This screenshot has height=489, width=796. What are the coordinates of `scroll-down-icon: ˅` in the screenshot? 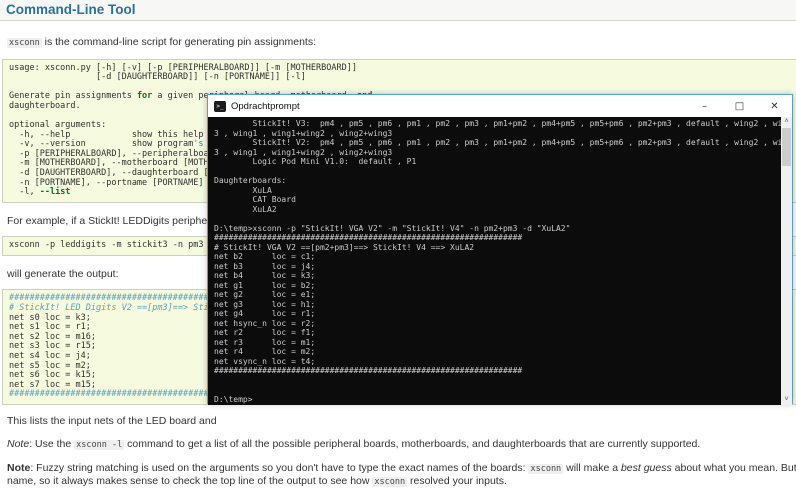 It's located at (786, 400).